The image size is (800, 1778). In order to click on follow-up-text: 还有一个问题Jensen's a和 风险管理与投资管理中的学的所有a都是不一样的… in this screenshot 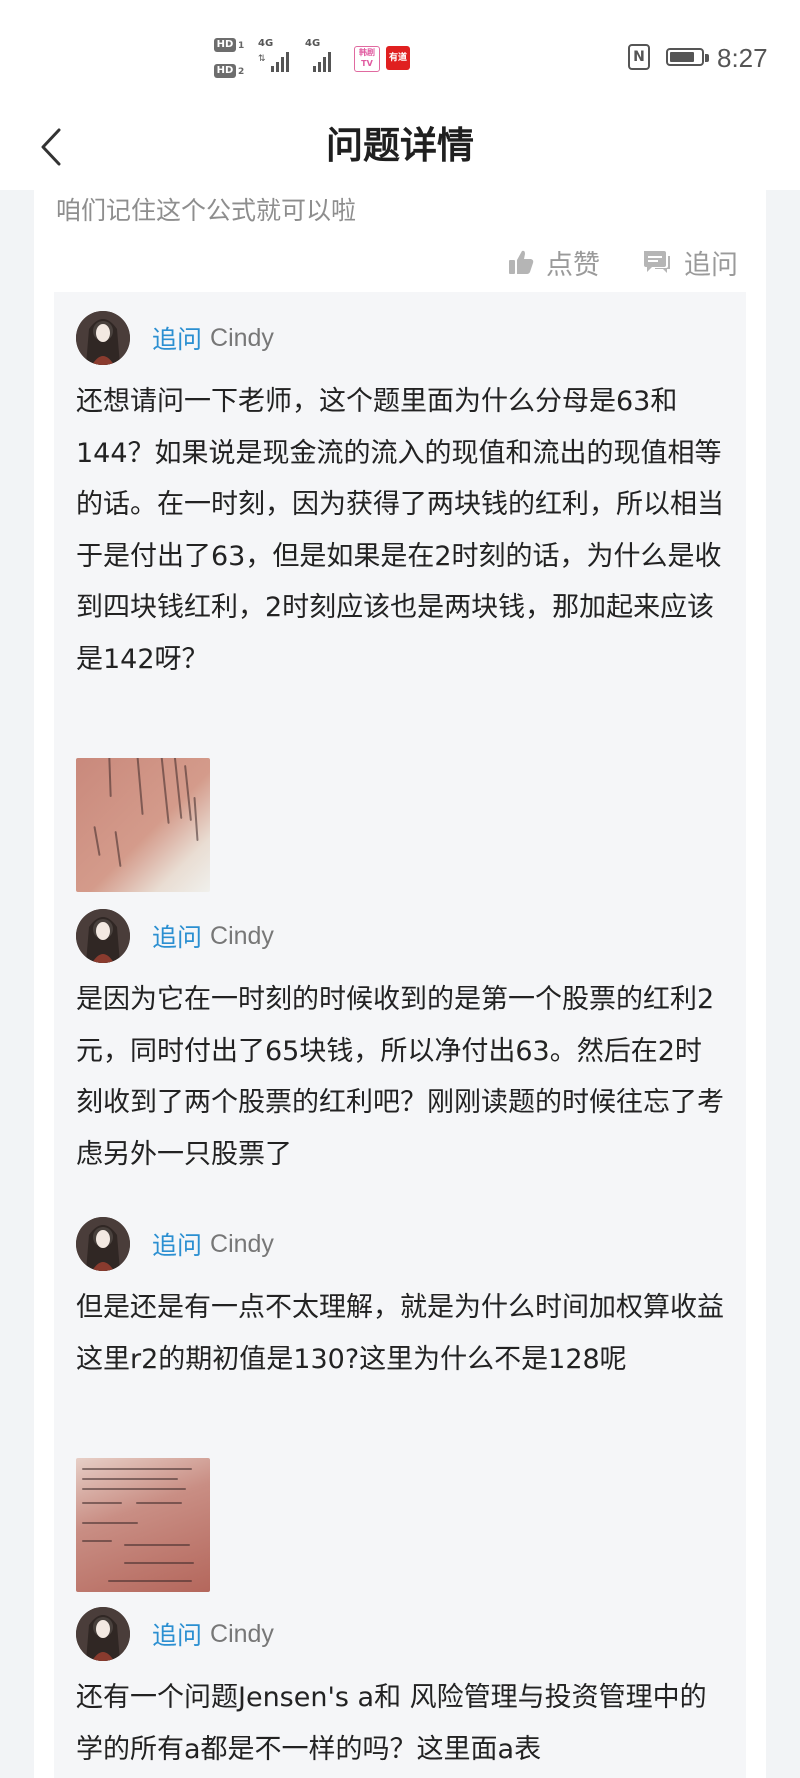, I will do `click(391, 1723)`.